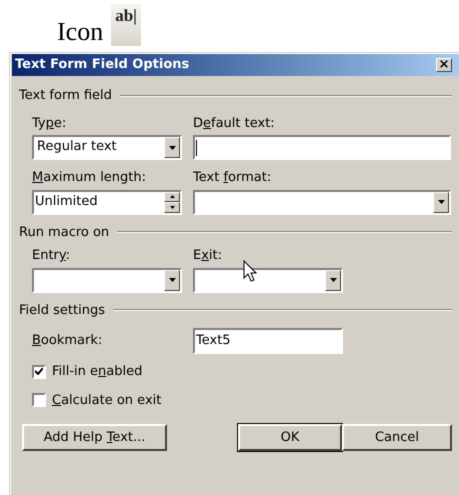 Image resolution: width=459 pixels, height=495 pixels. I want to click on spin-field: Unlimited, so click(107, 202).